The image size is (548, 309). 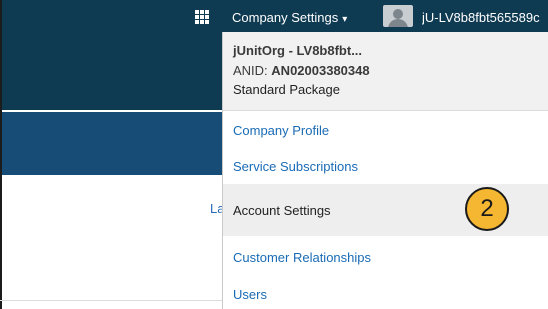 I want to click on user-avatar, so click(x=398, y=16).